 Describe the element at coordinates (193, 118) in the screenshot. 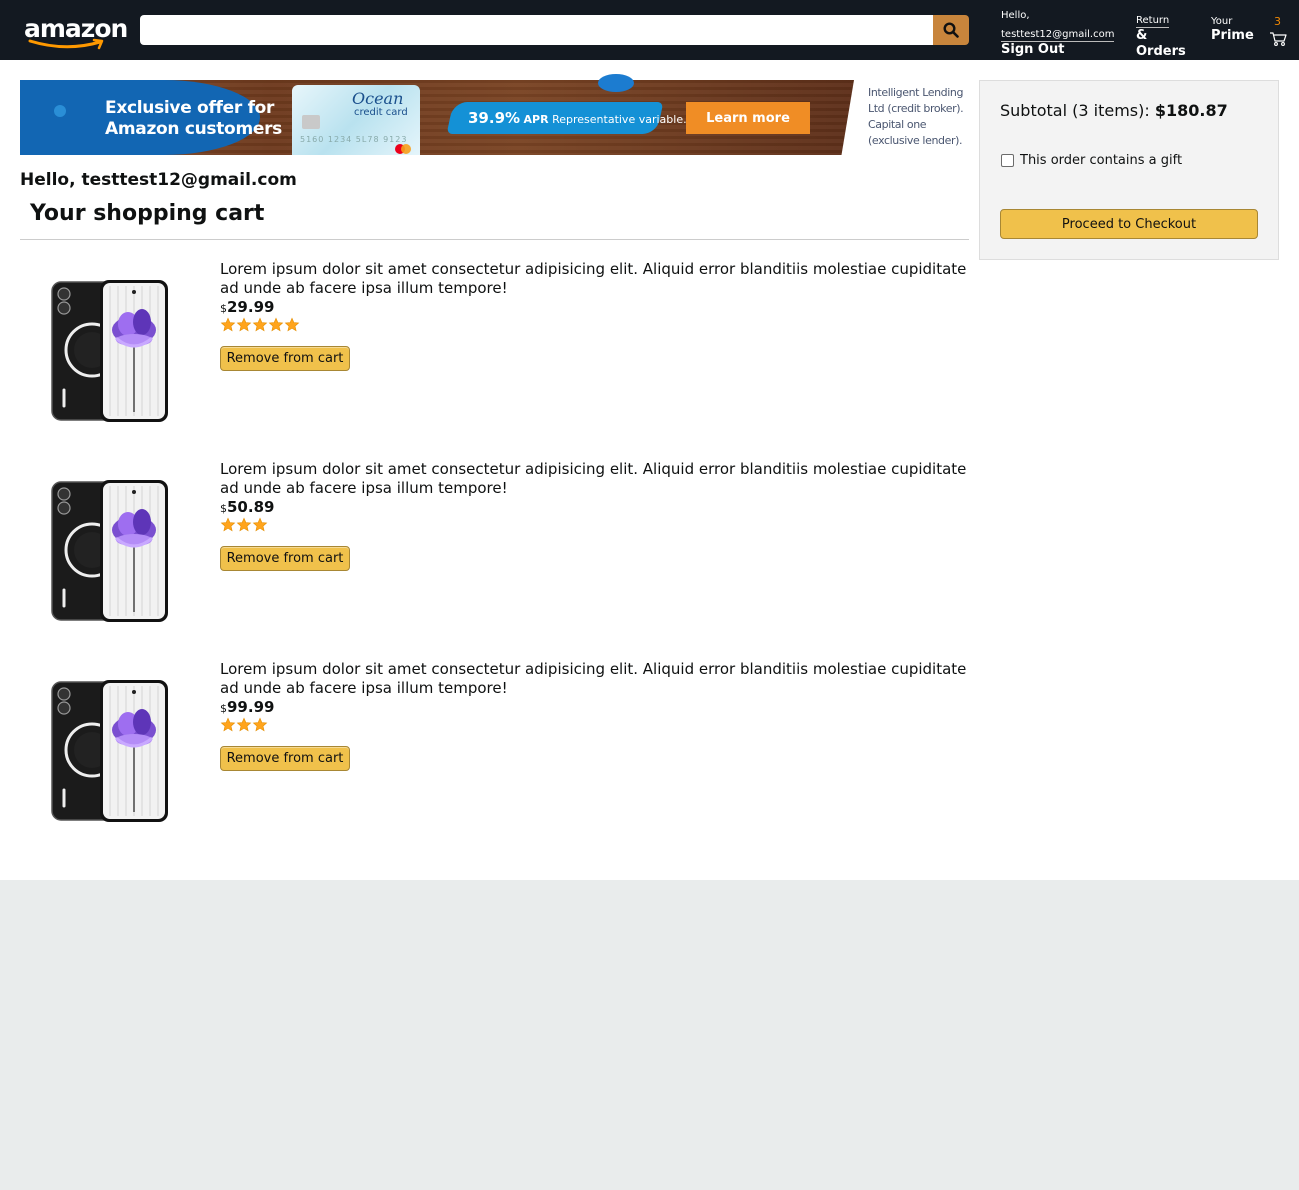

I see `banner-headline: Exclusive offer for Amazon customers` at that location.